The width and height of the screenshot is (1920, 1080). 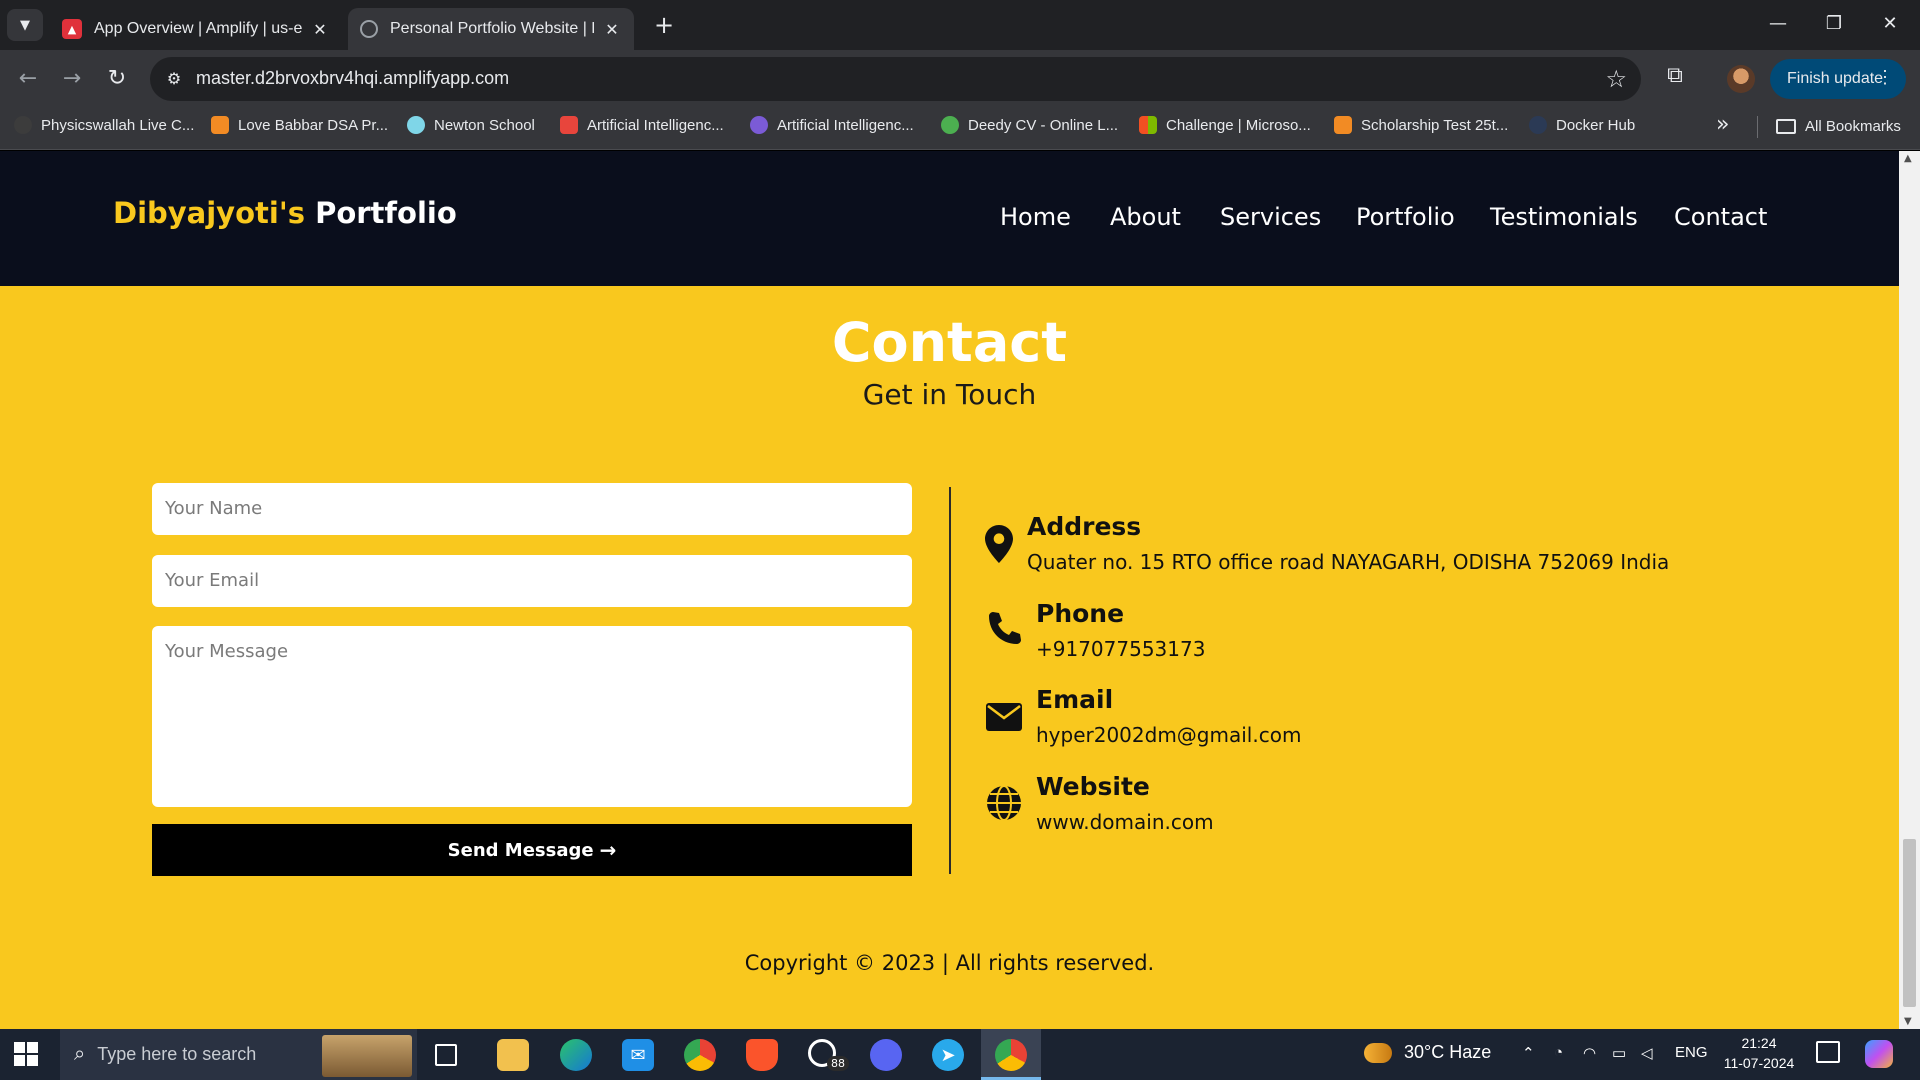 What do you see at coordinates (1908, 1021) in the screenshot?
I see `scroll-down-icon: ▼` at bounding box center [1908, 1021].